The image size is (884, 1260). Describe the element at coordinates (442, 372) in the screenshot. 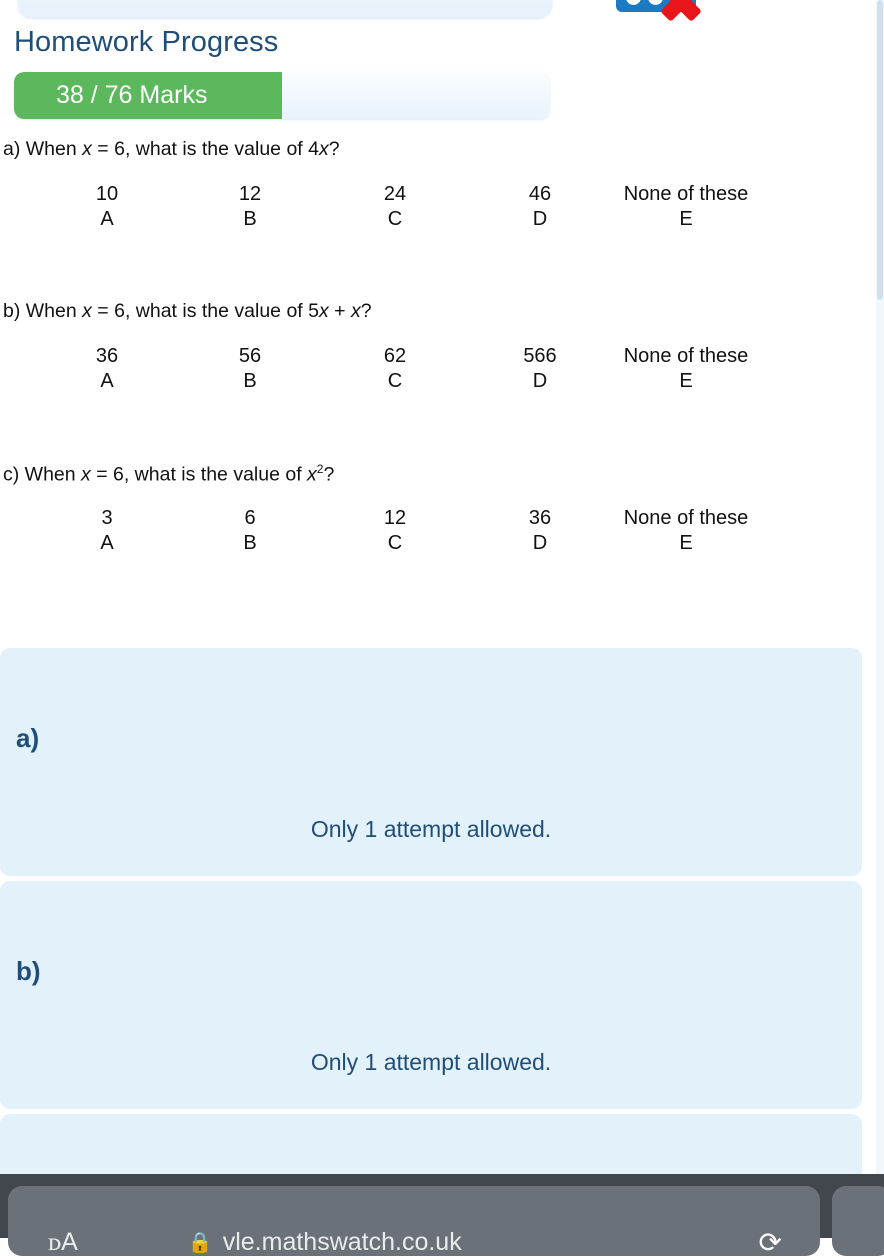

I see `option-row-b: 36 A 56 B 62 C 566 D None of these E` at that location.